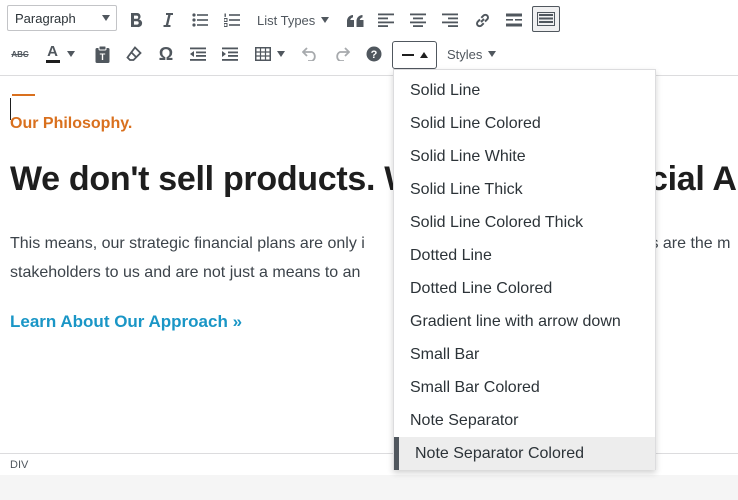  I want to click on menu-item: Gradient line with arrow down, so click(524, 321).